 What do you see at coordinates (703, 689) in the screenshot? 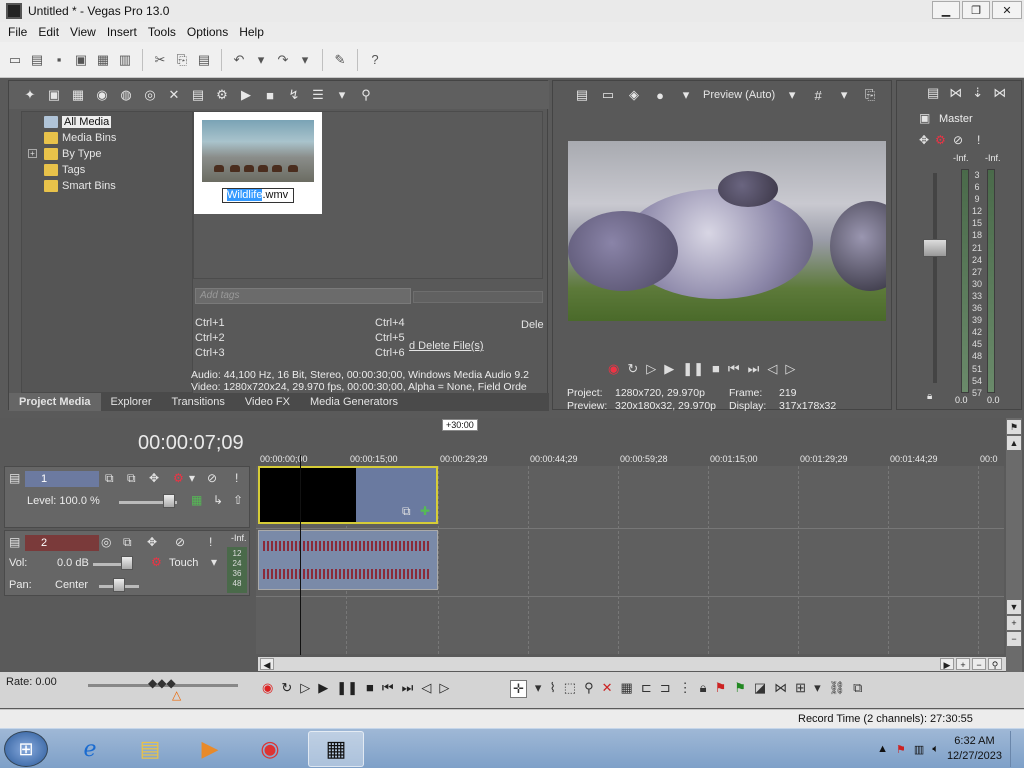
I see `lock-event-icon: 🔒︎` at bounding box center [703, 689].